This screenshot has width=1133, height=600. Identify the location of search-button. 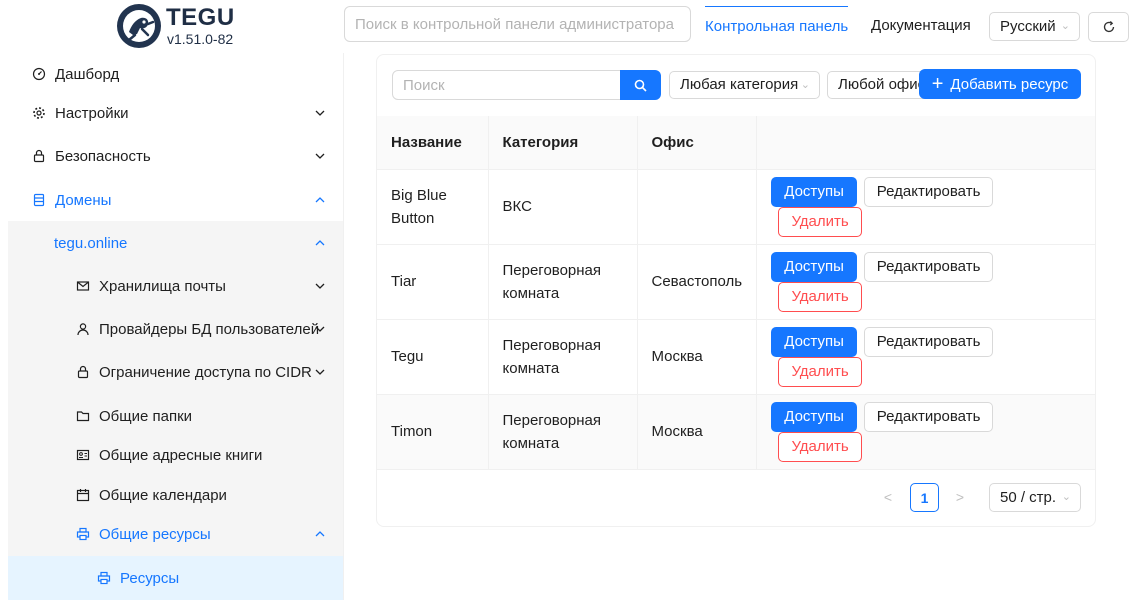
(640, 85).